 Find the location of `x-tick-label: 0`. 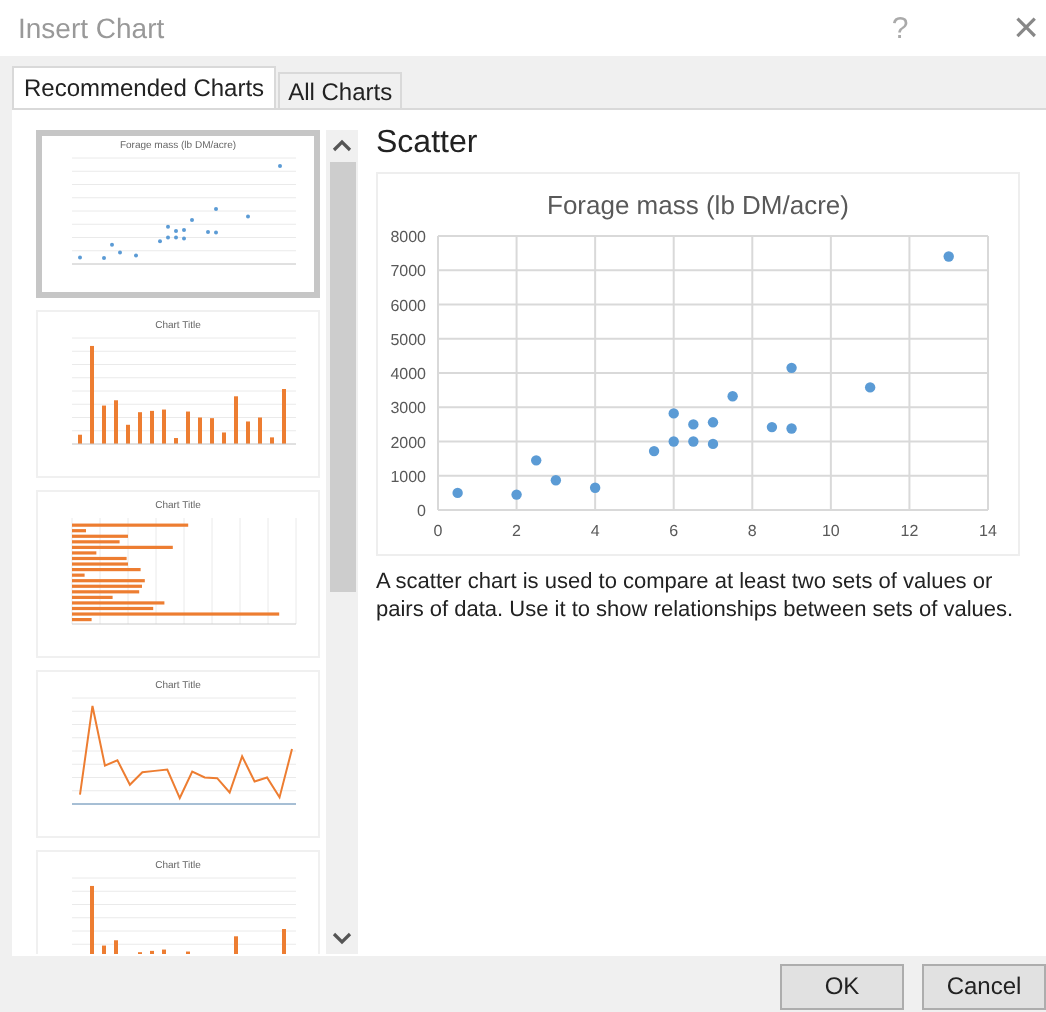

x-tick-label: 0 is located at coordinates (438, 531).